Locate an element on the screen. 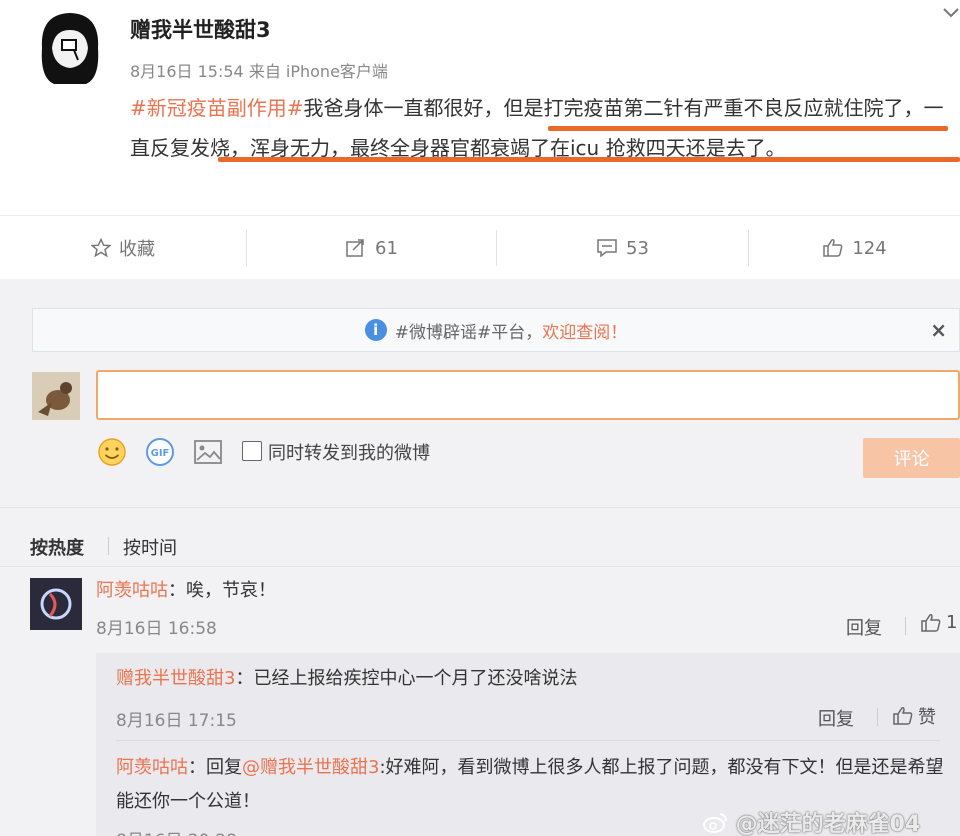 This screenshot has width=960, height=836. favorite-button: 收藏 is located at coordinates (123, 248).